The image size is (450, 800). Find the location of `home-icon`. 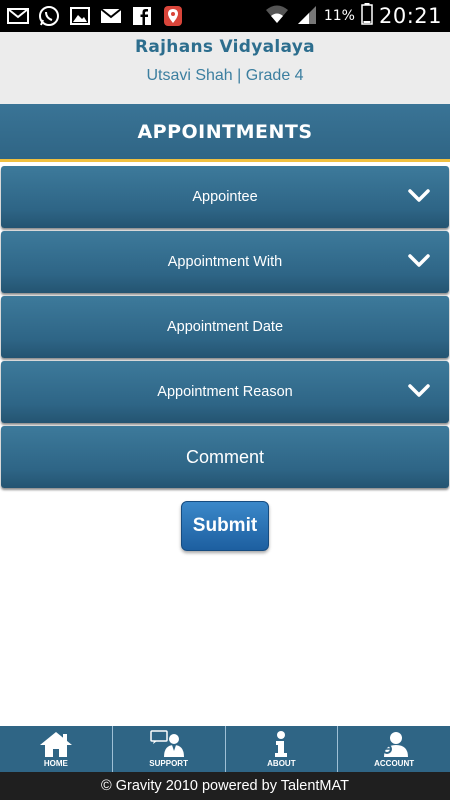

home-icon is located at coordinates (55, 744).